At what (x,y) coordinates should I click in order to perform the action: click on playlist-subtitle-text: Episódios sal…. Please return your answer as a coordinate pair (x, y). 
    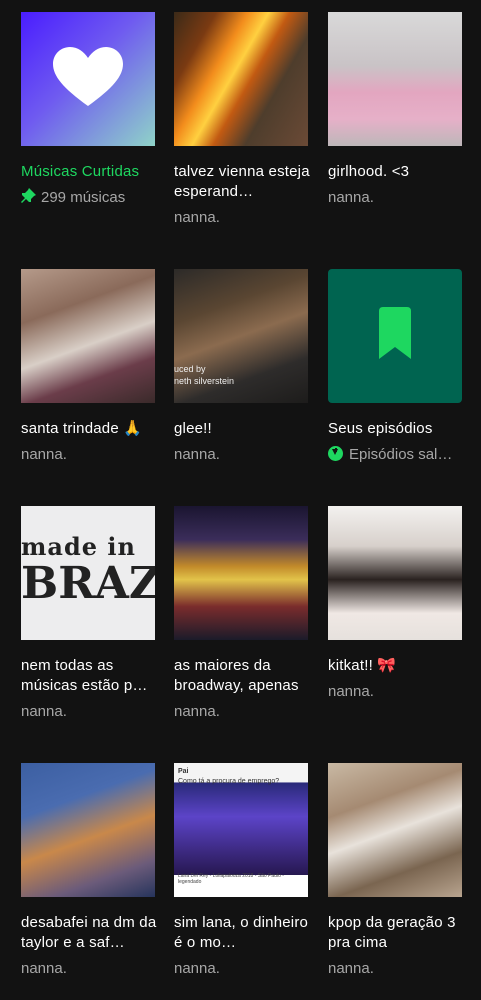
    Looking at the image, I should click on (401, 454).